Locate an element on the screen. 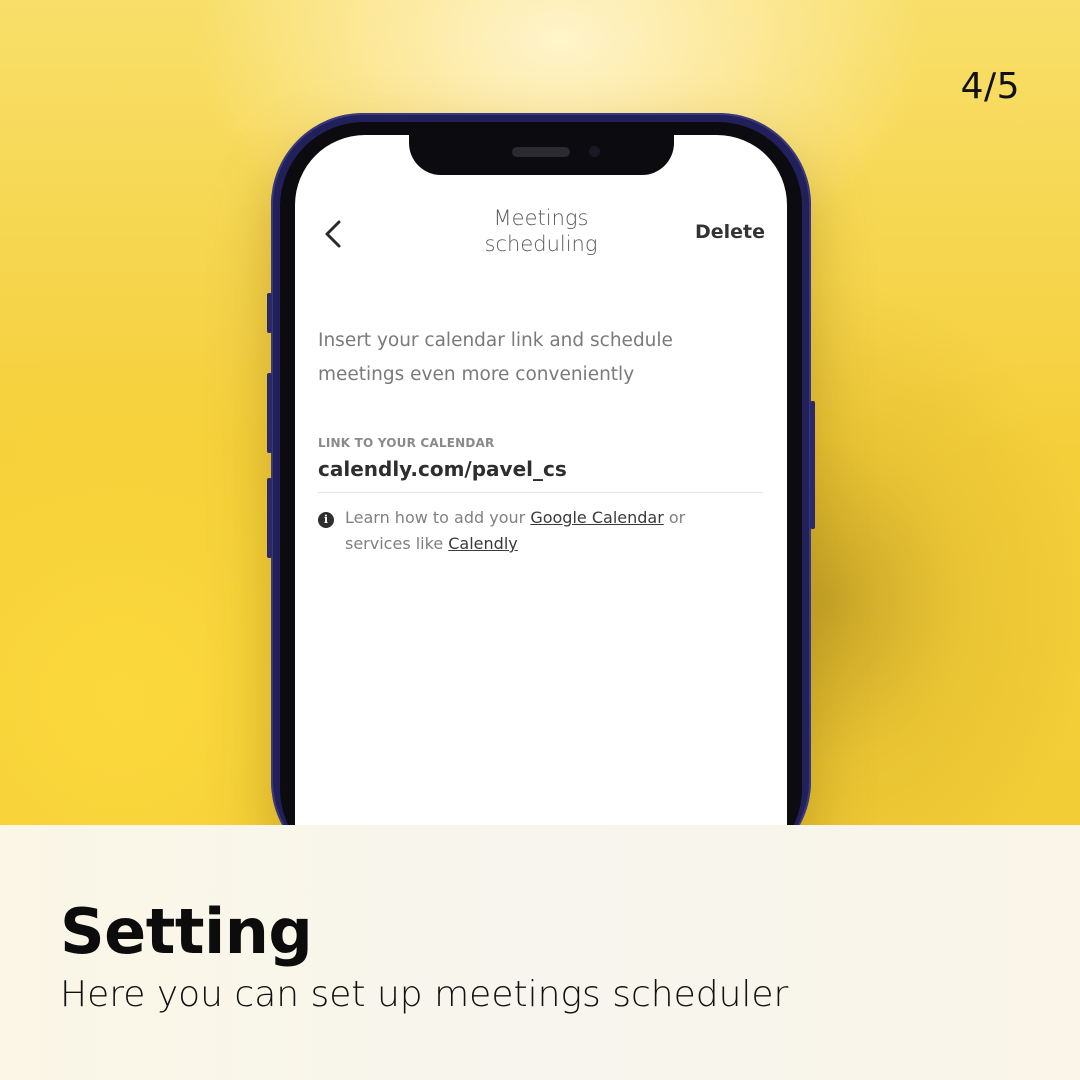  screen-title: Meetings scheduling is located at coordinates (541, 231).